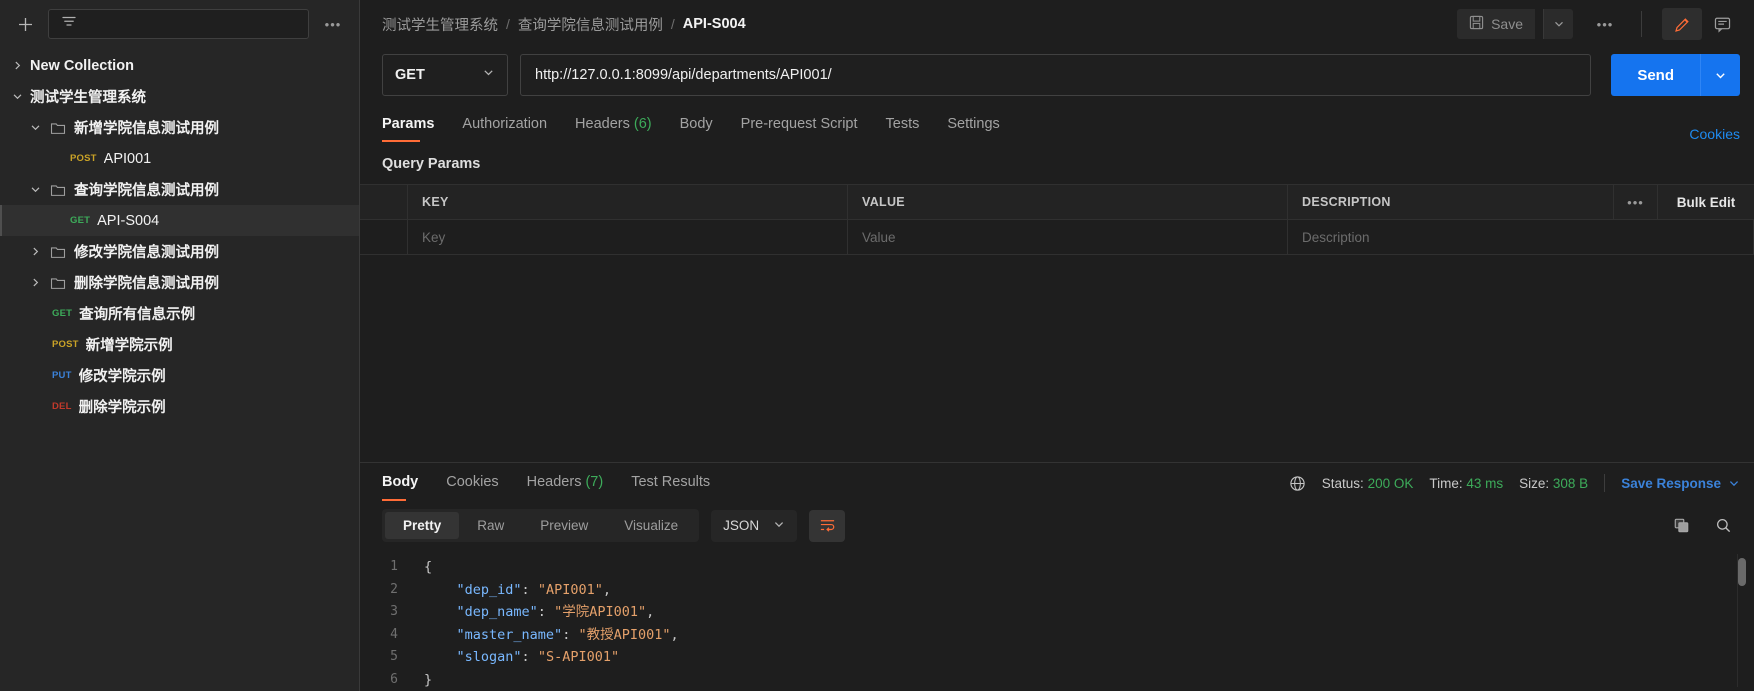 The height and width of the screenshot is (691, 1754). What do you see at coordinates (179, 65) in the screenshot?
I see `tree-item-collection: New Collection` at bounding box center [179, 65].